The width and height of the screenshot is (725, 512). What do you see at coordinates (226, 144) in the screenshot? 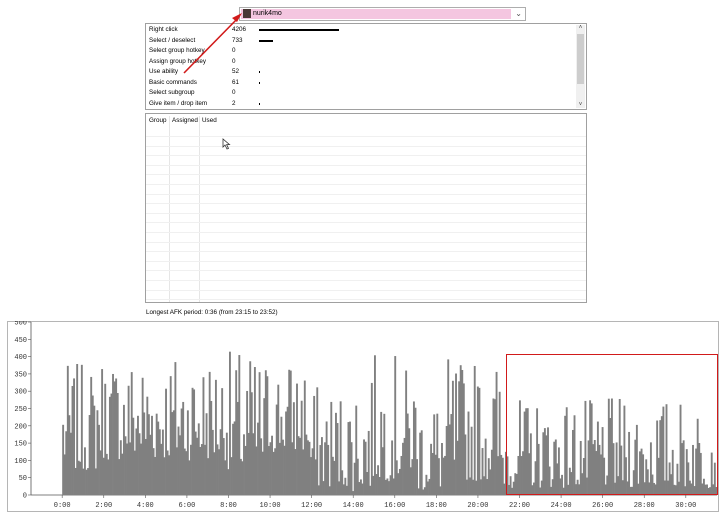
I see `mouse-cursor-icon` at bounding box center [226, 144].